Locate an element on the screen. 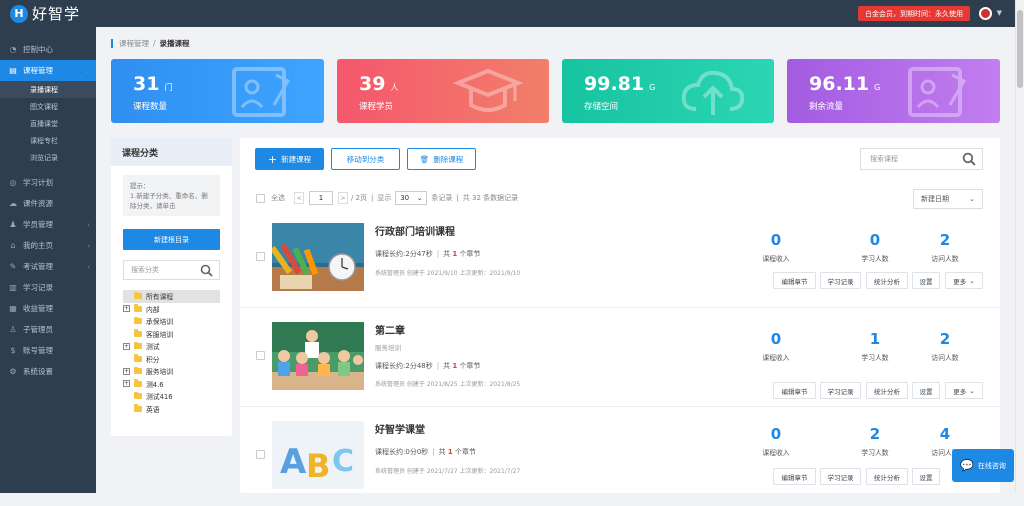 This screenshot has height=506, width=1024. select-all-checkbox is located at coordinates (260, 198).